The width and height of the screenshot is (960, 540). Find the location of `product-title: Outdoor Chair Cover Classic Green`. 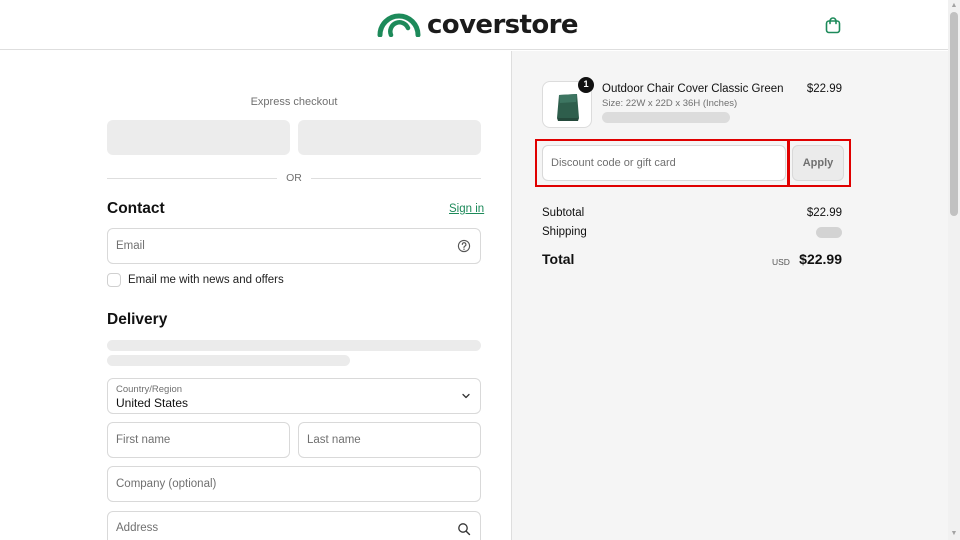

product-title: Outdoor Chair Cover Classic Green is located at coordinates (693, 89).